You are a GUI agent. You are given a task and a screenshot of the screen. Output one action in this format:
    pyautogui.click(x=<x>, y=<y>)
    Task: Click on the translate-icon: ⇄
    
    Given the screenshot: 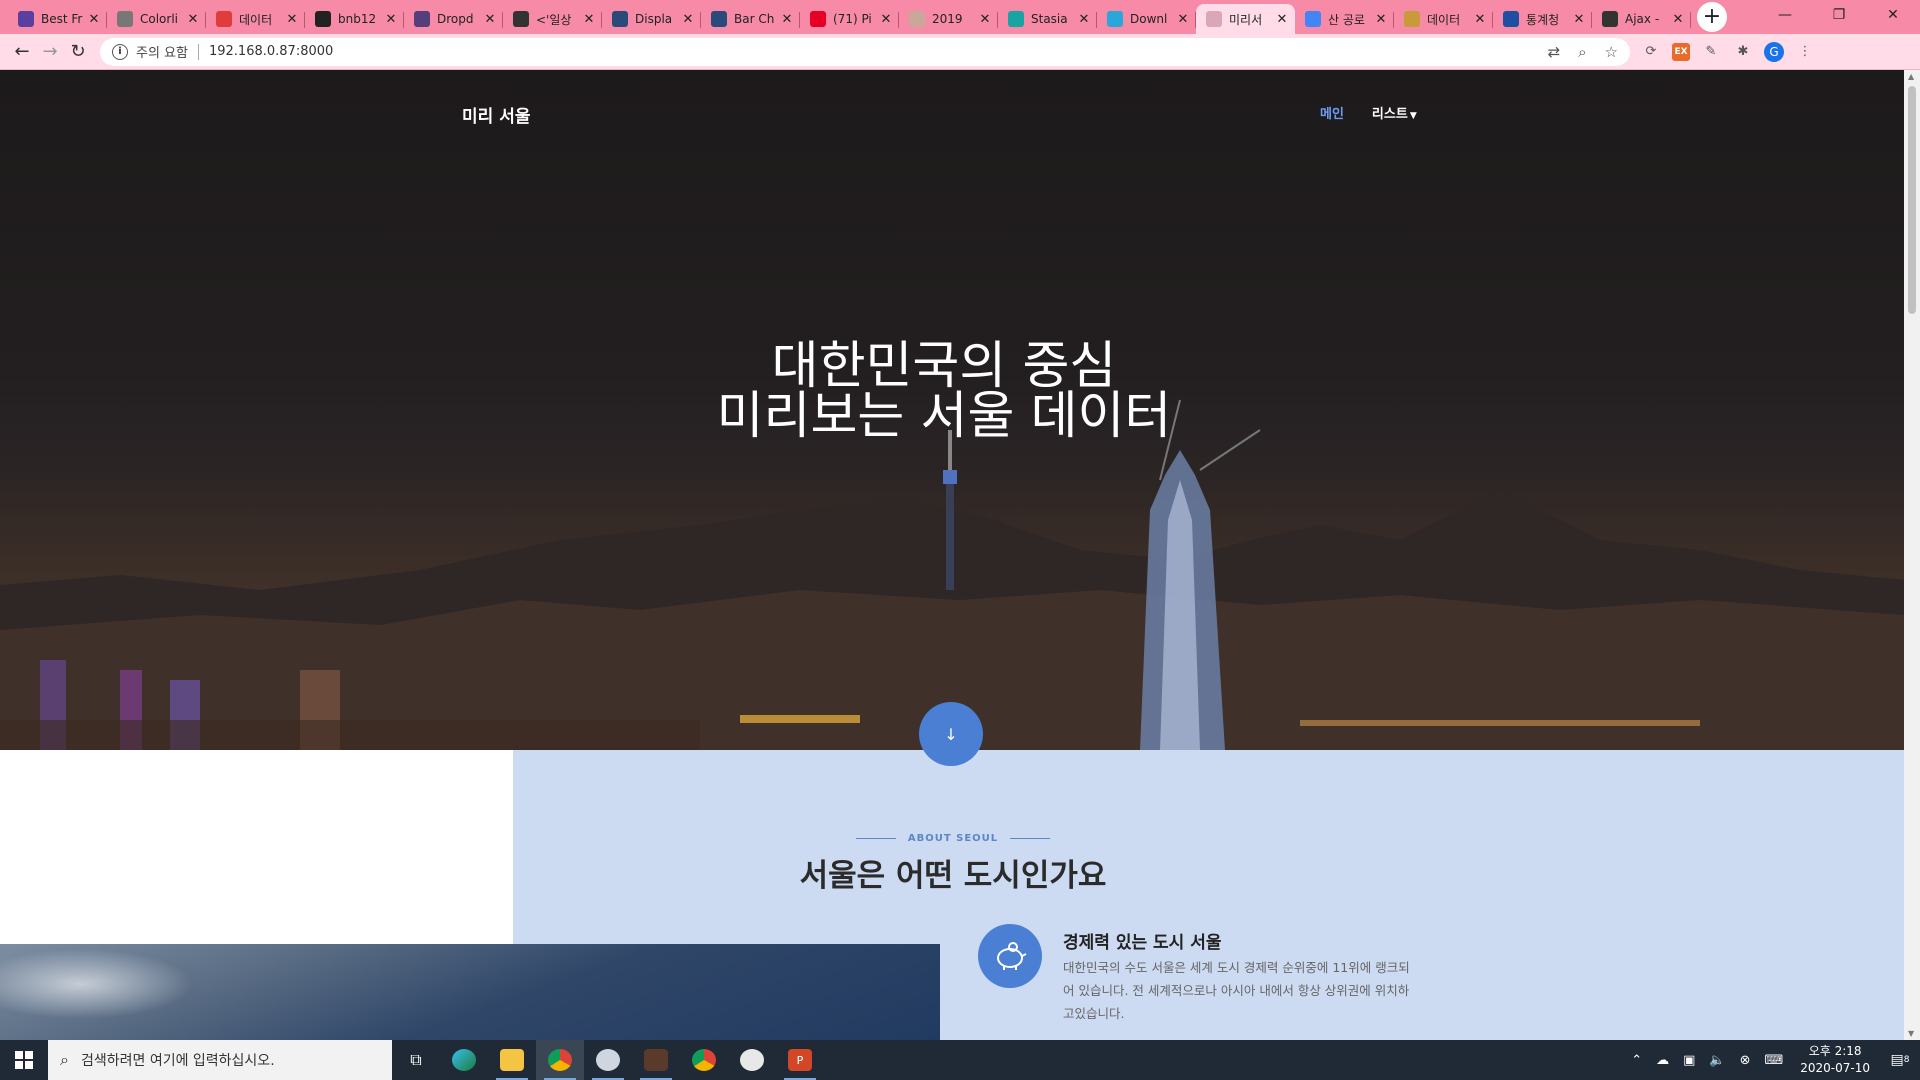 What is the action you would take?
    pyautogui.click(x=1554, y=52)
    